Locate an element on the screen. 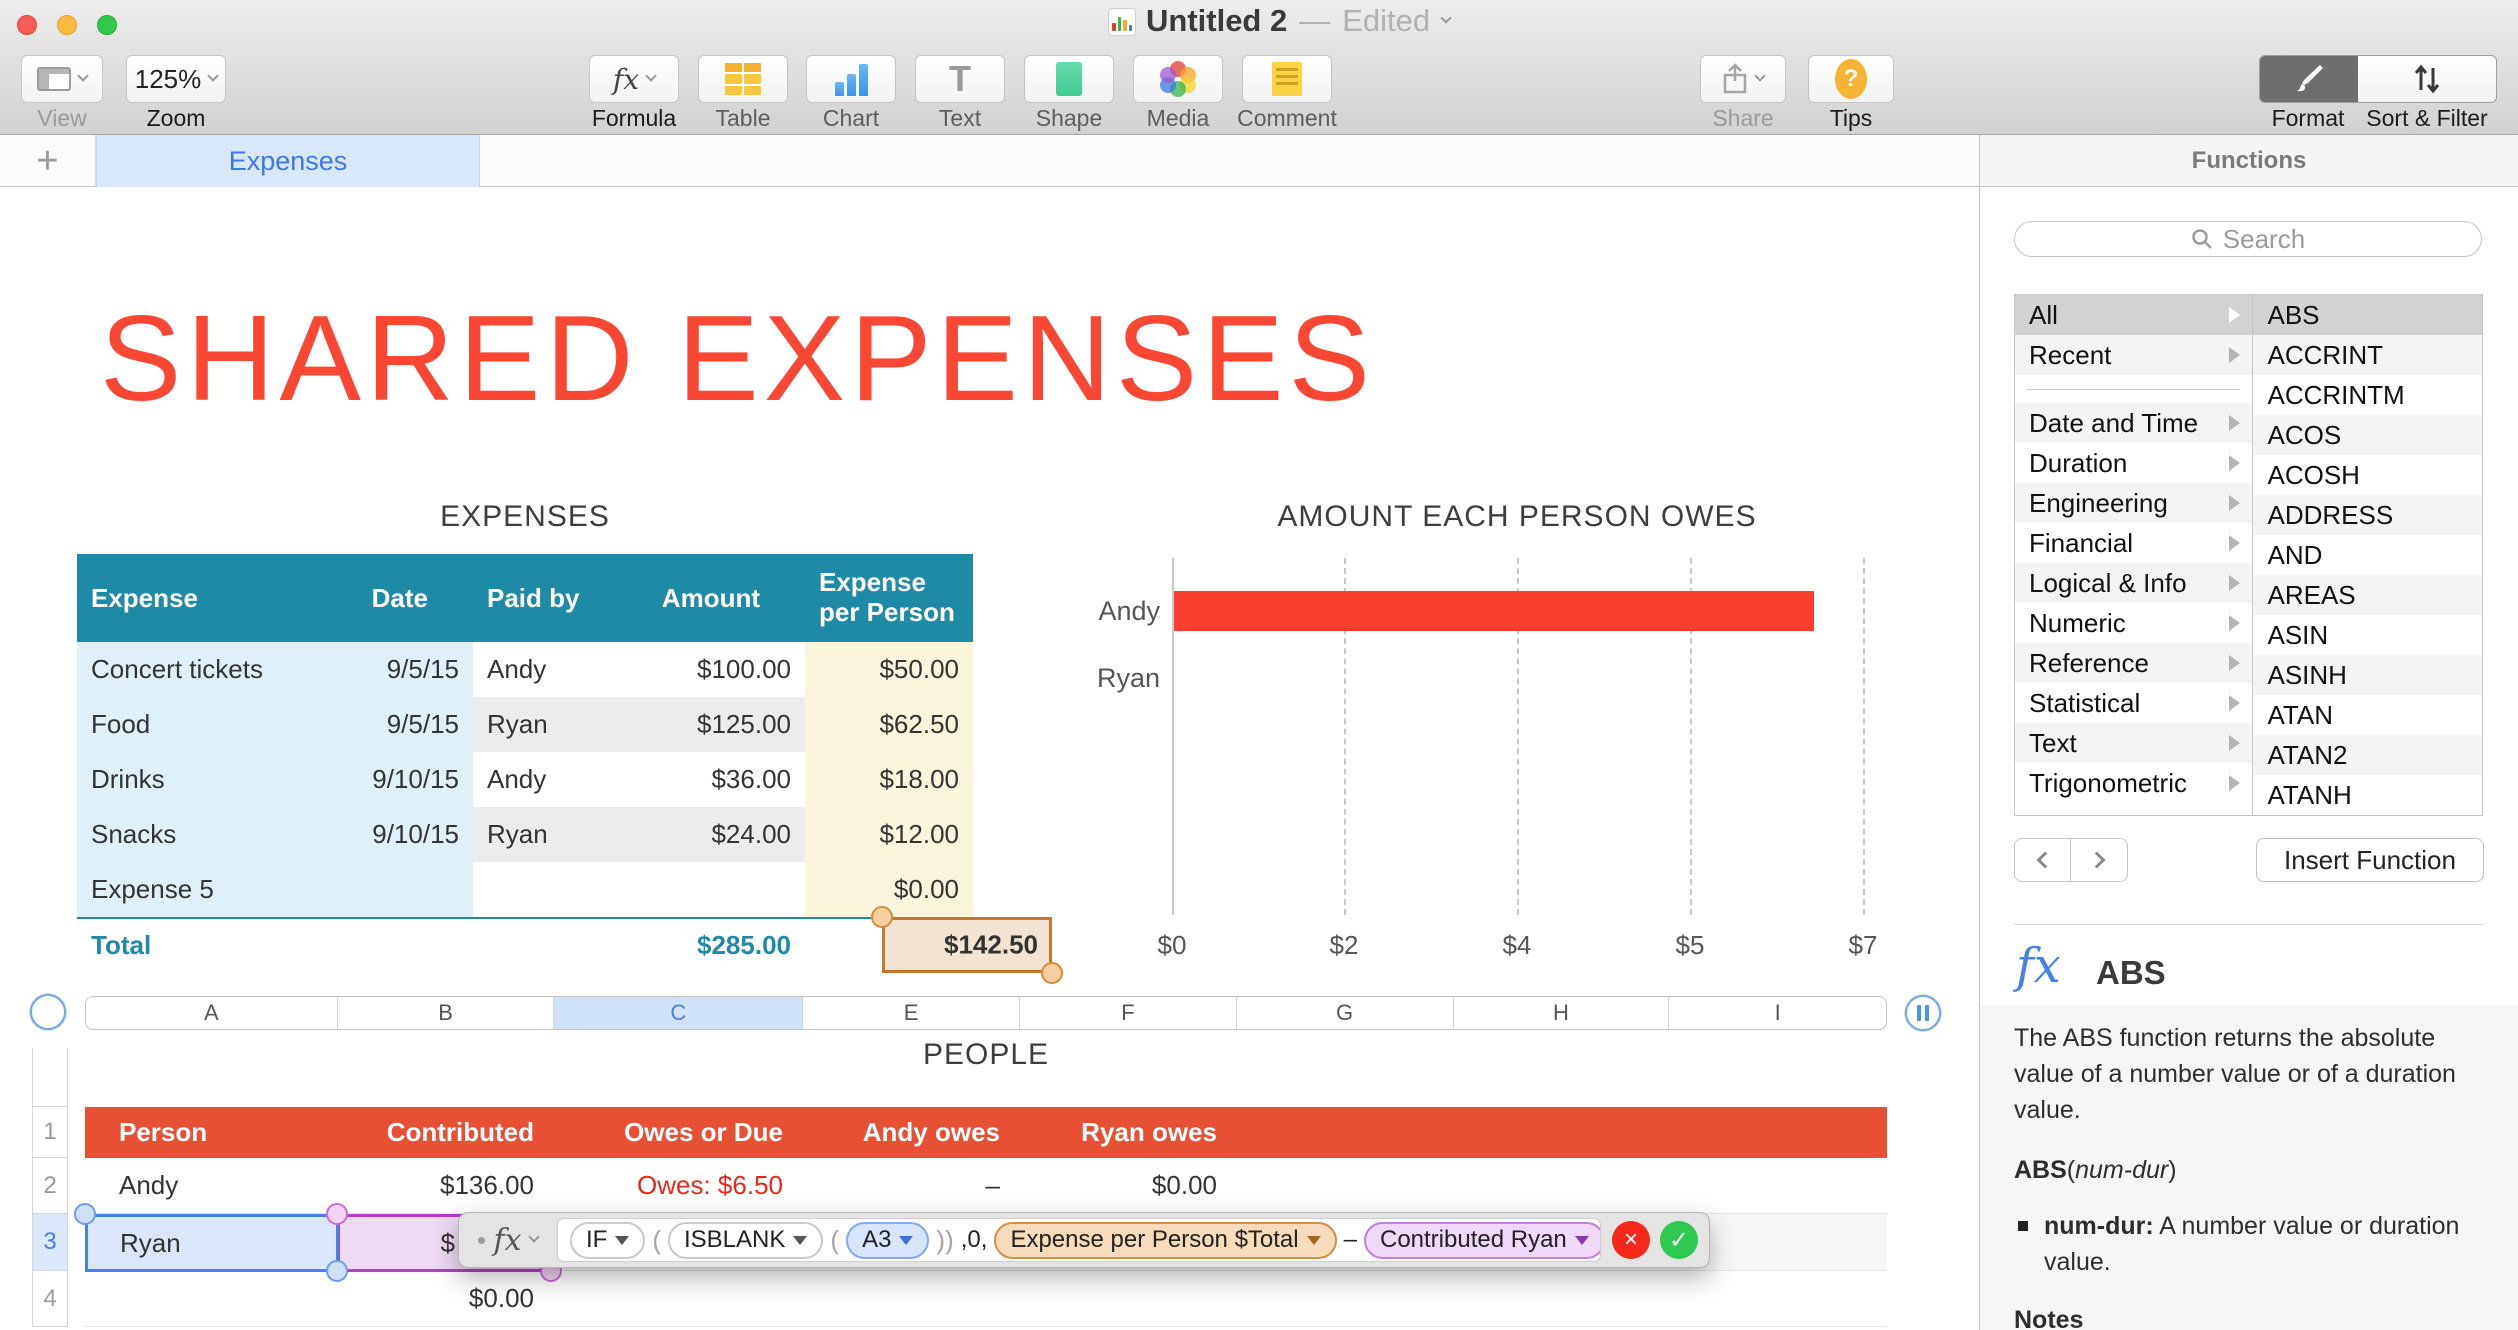  cell-expense: Expense 5 is located at coordinates (213, 889).